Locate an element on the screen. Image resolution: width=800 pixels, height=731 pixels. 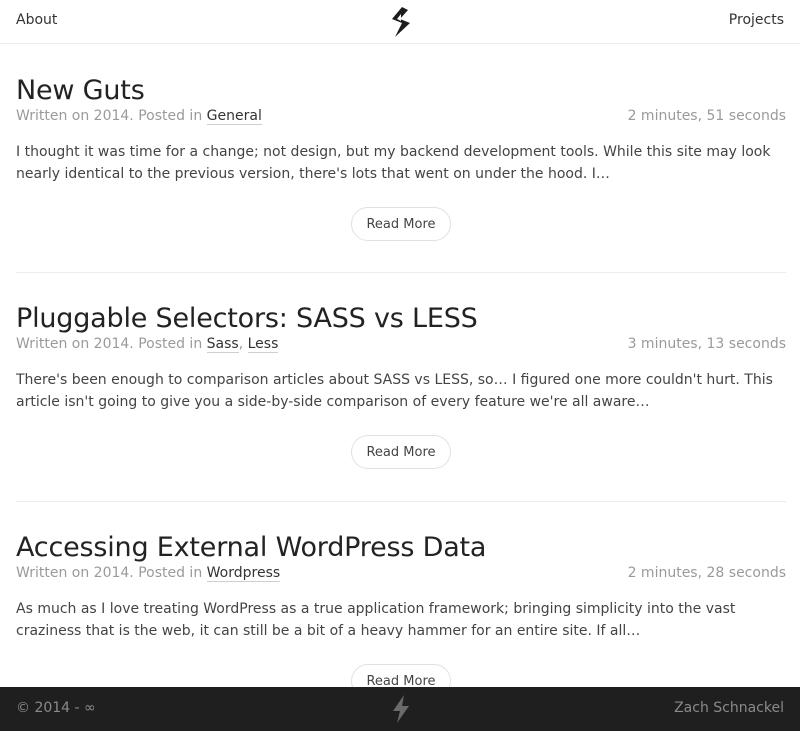
lightning-footer-icon is located at coordinates (401, 709).